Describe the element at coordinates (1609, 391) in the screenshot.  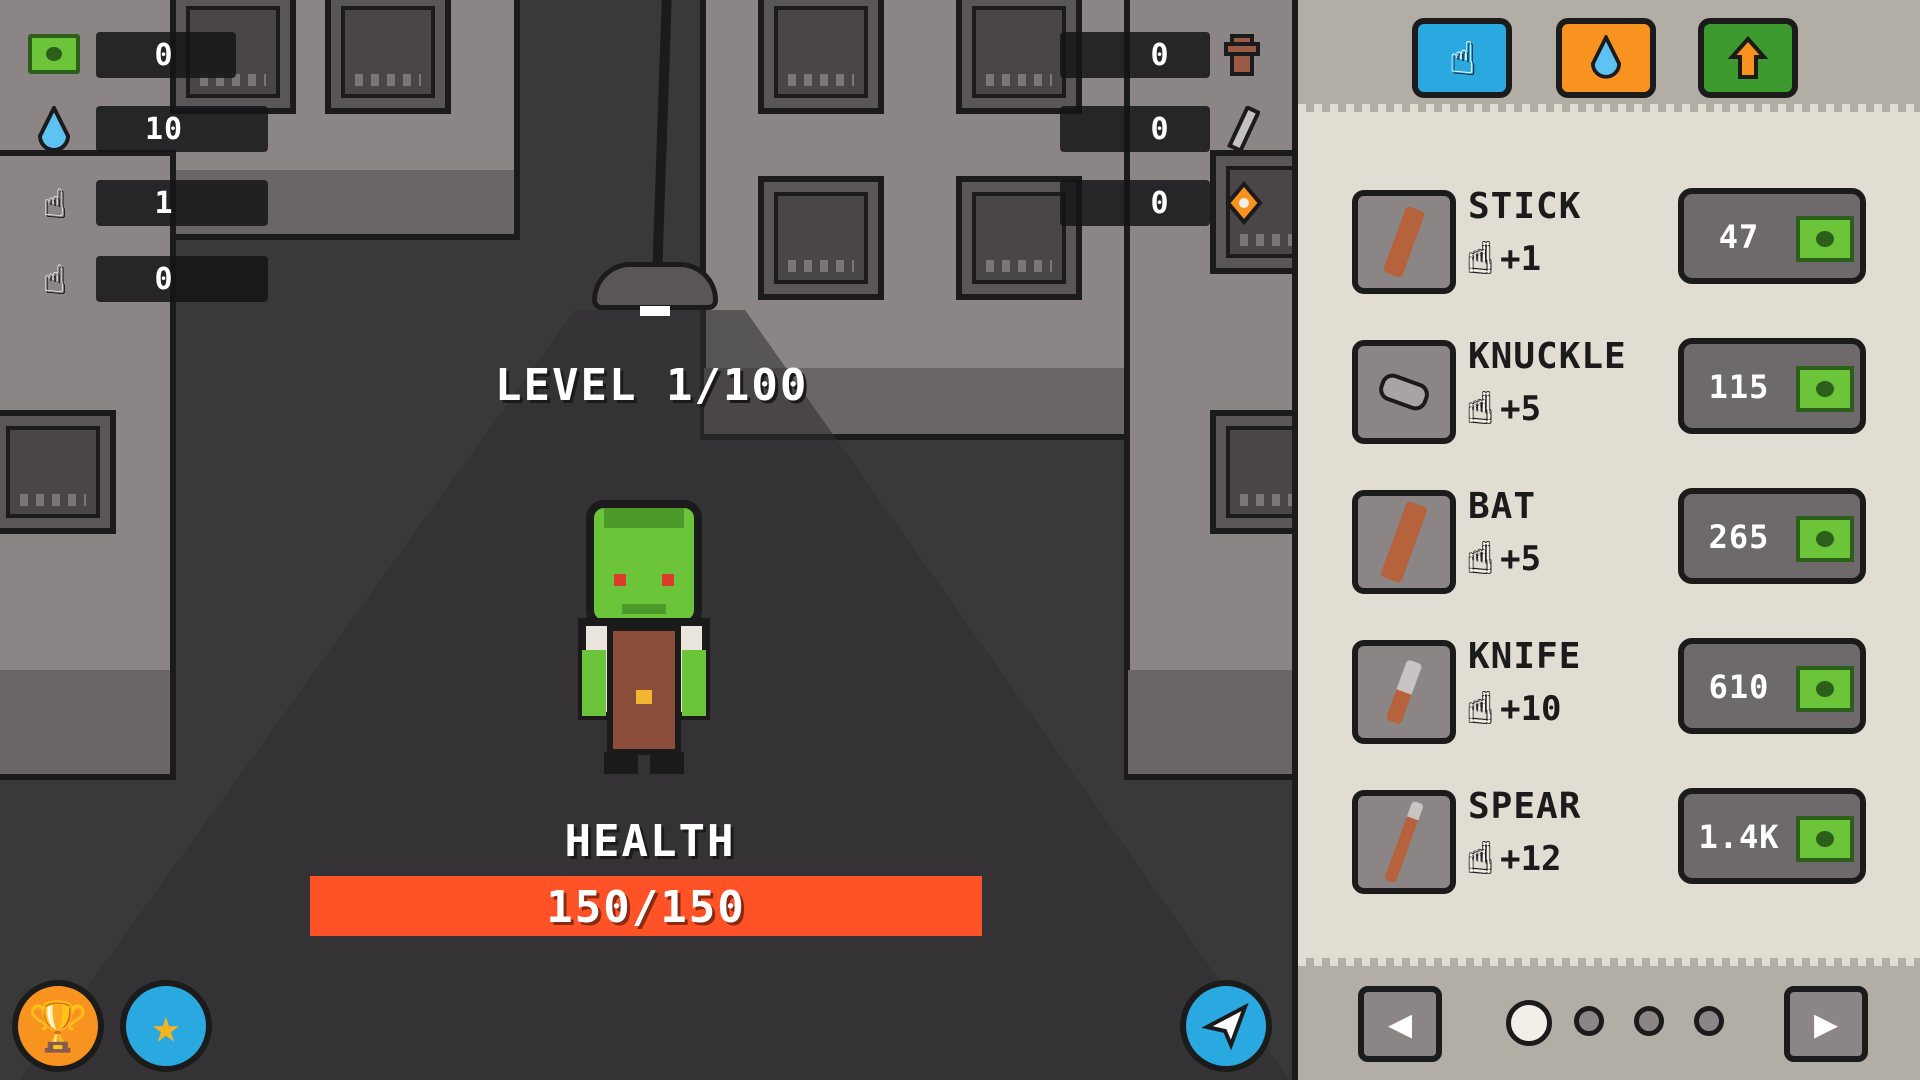
I see `shop-item-knuckle: KNUCKLE ☝ +5 115` at that location.